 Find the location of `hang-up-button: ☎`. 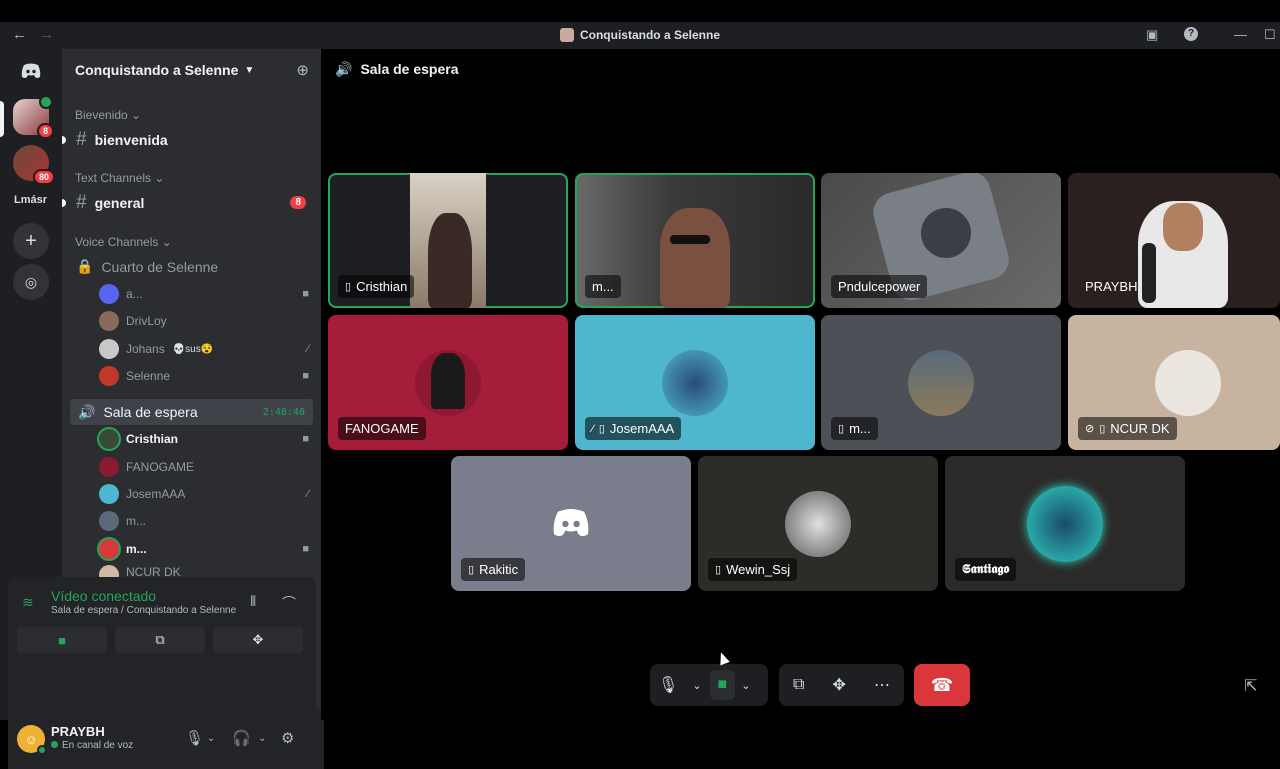

hang-up-button: ☎ is located at coordinates (942, 685).